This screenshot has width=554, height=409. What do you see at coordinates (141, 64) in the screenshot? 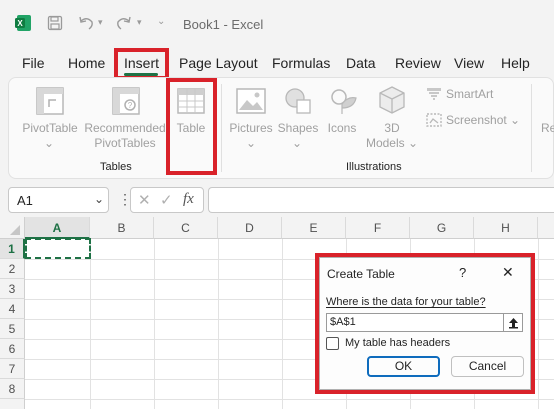
I see `insert-highlight-box` at bounding box center [141, 64].